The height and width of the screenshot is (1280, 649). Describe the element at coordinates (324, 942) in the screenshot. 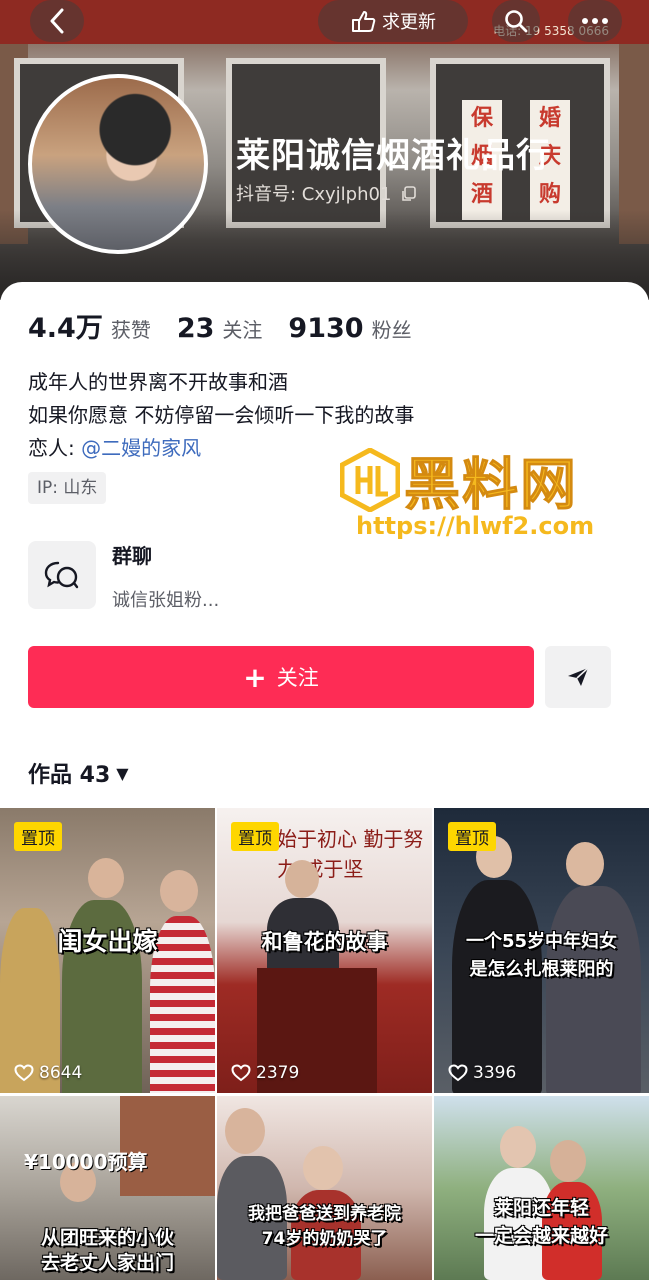

I see `video-caption: 和鲁花的故事` at that location.